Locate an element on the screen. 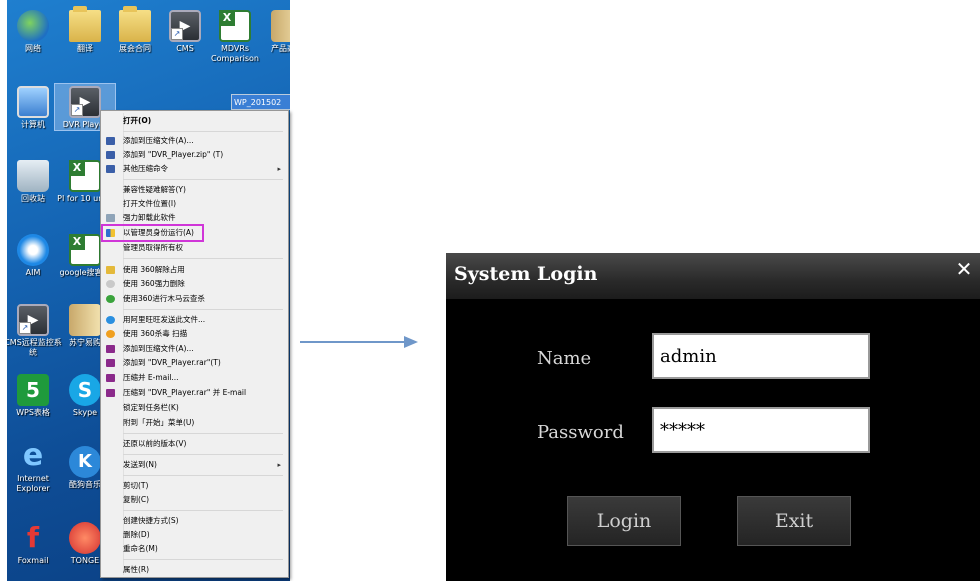  360-antivirus-icon is located at coordinates (110, 334).